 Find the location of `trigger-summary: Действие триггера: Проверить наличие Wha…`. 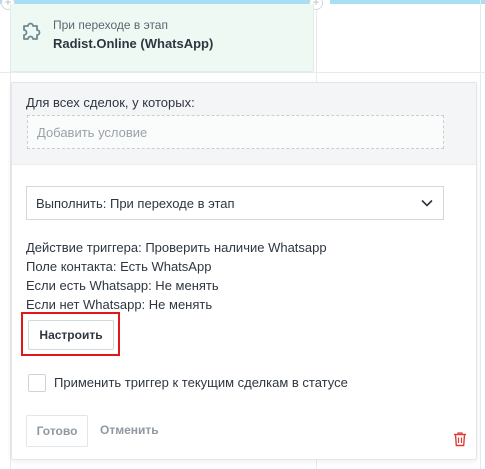

trigger-summary: Действие триггера: Проверить наличие Wha… is located at coordinates (176, 276).